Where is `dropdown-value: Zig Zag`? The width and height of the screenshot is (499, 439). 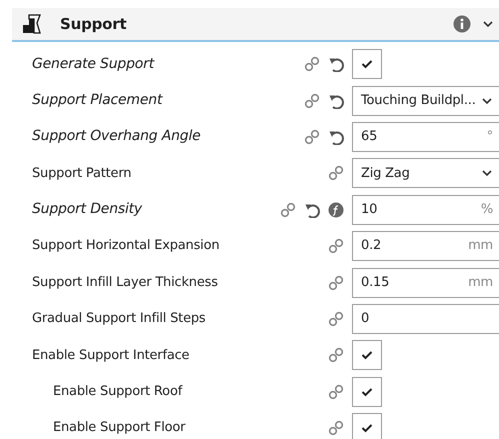 dropdown-value: Zig Zag is located at coordinates (386, 173).